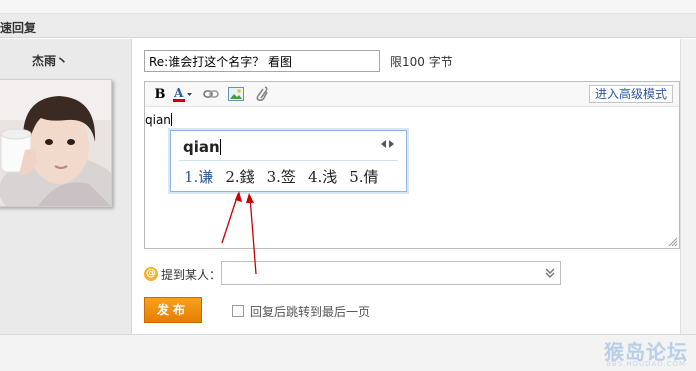  Describe the element at coordinates (18, 28) in the screenshot. I see `panel-title: 速回复` at that location.